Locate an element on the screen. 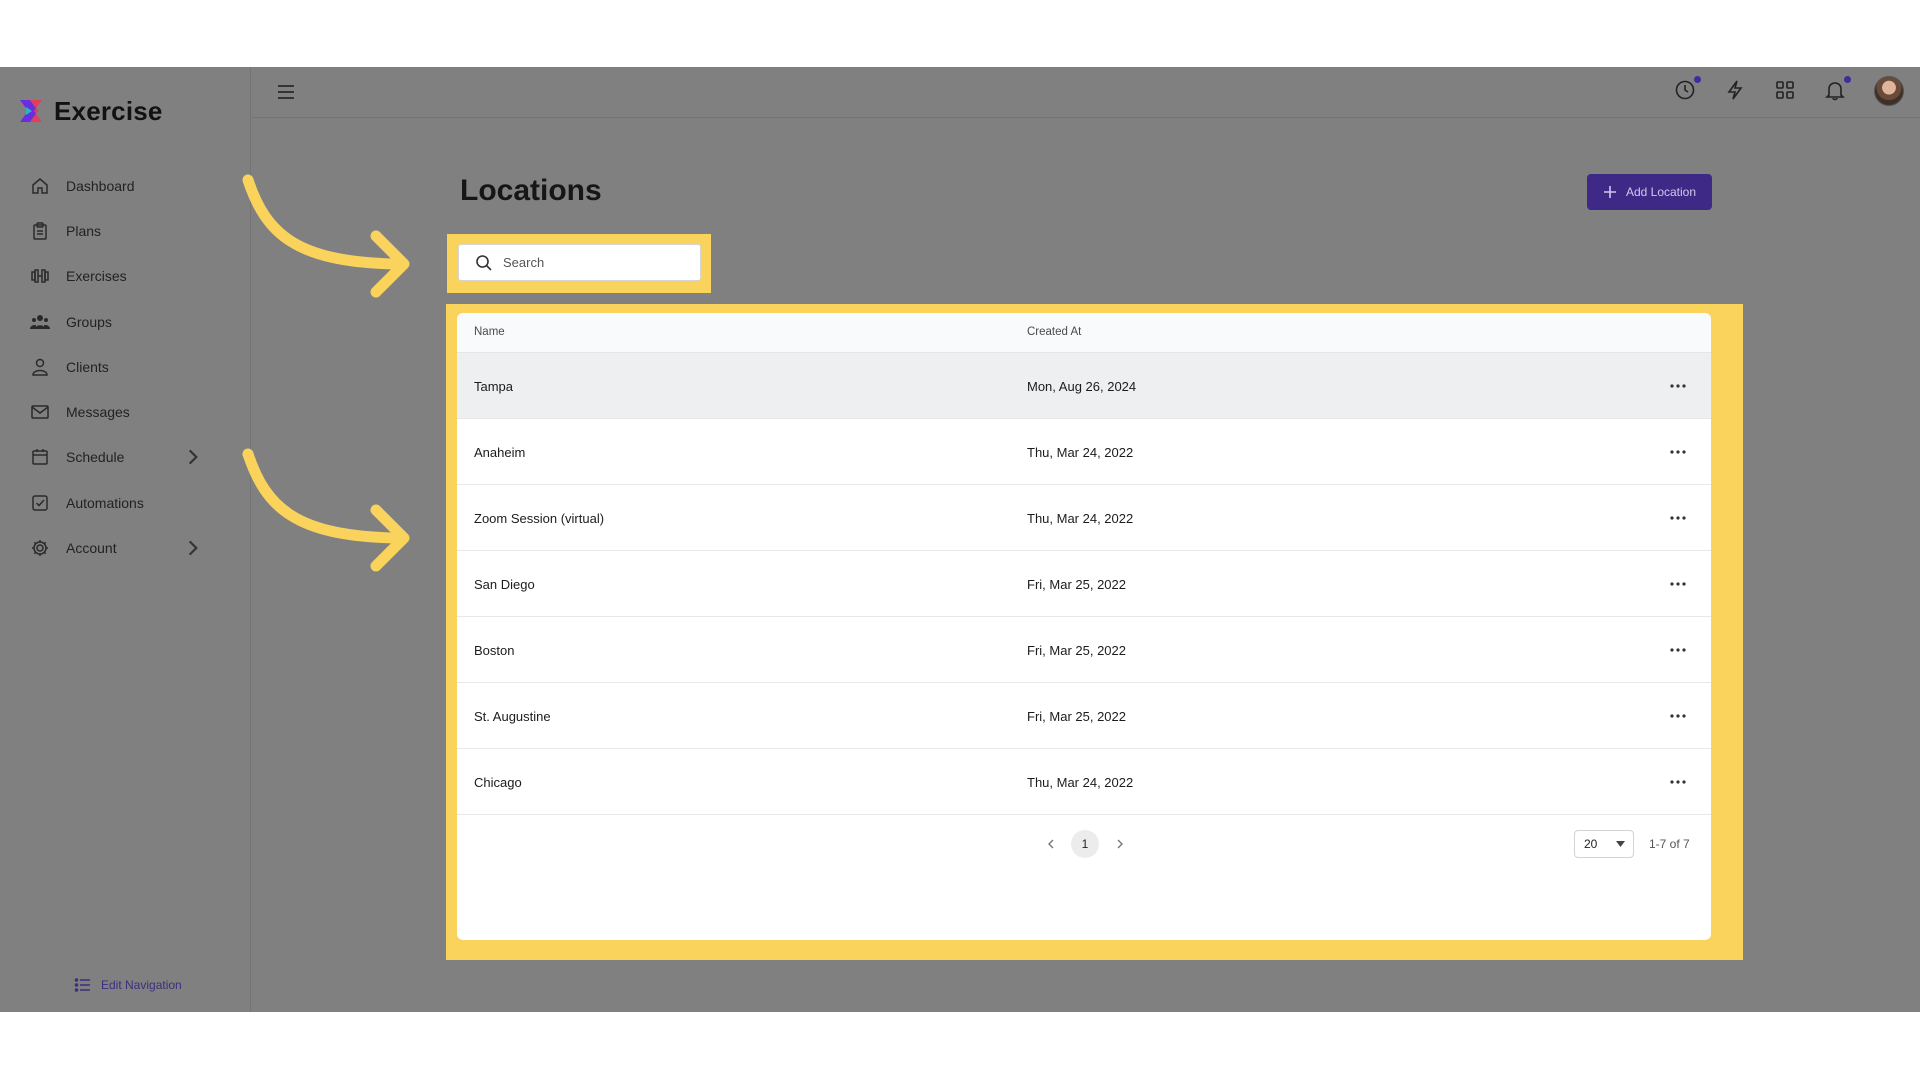 Image resolution: width=1920 pixels, height=1080 pixels. sidebar-item-label: Clients is located at coordinates (87, 366).